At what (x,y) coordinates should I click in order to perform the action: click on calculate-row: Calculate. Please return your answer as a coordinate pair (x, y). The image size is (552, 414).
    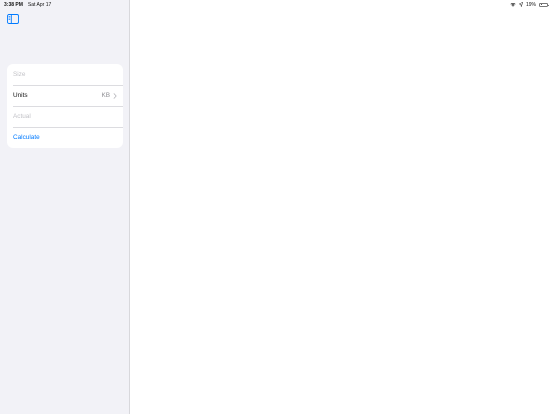
    Looking at the image, I should click on (65, 137).